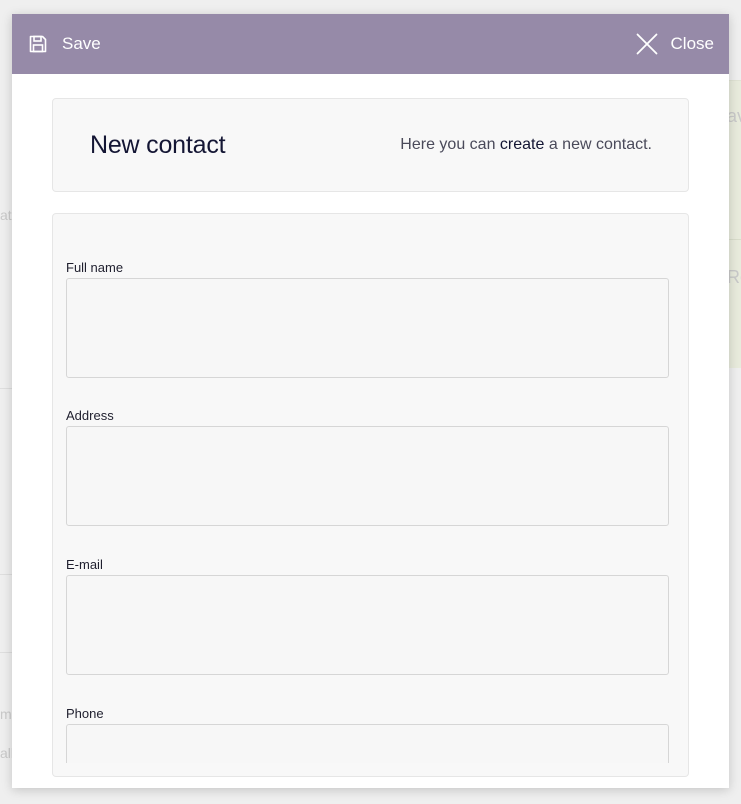 Image resolution: width=741 pixels, height=804 pixels. I want to click on subtitle-emphasis: create, so click(522, 144).